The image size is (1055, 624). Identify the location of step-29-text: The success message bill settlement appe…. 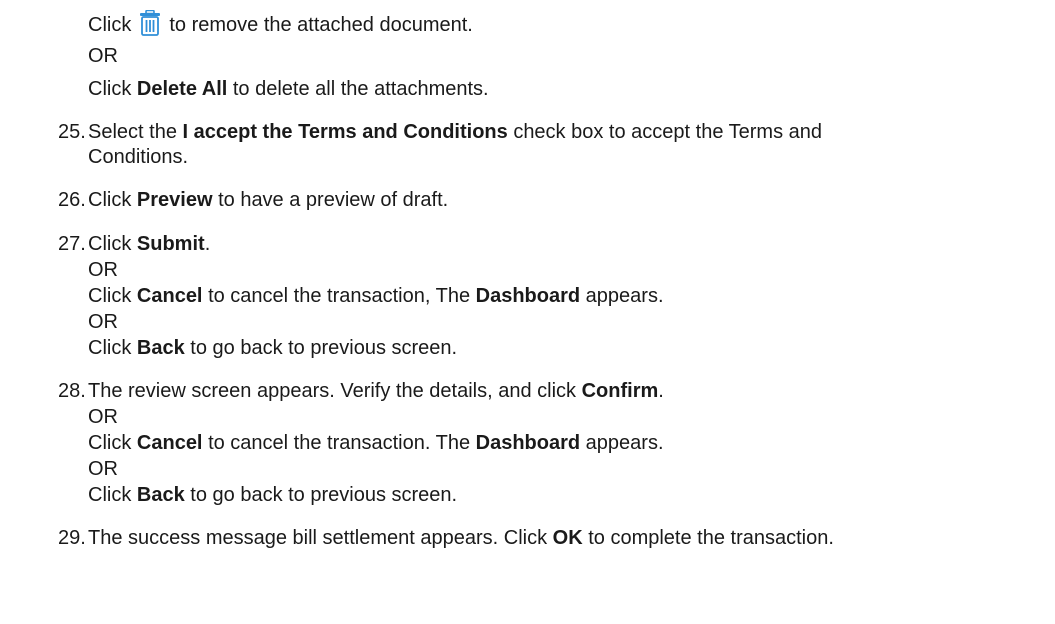
(461, 538).